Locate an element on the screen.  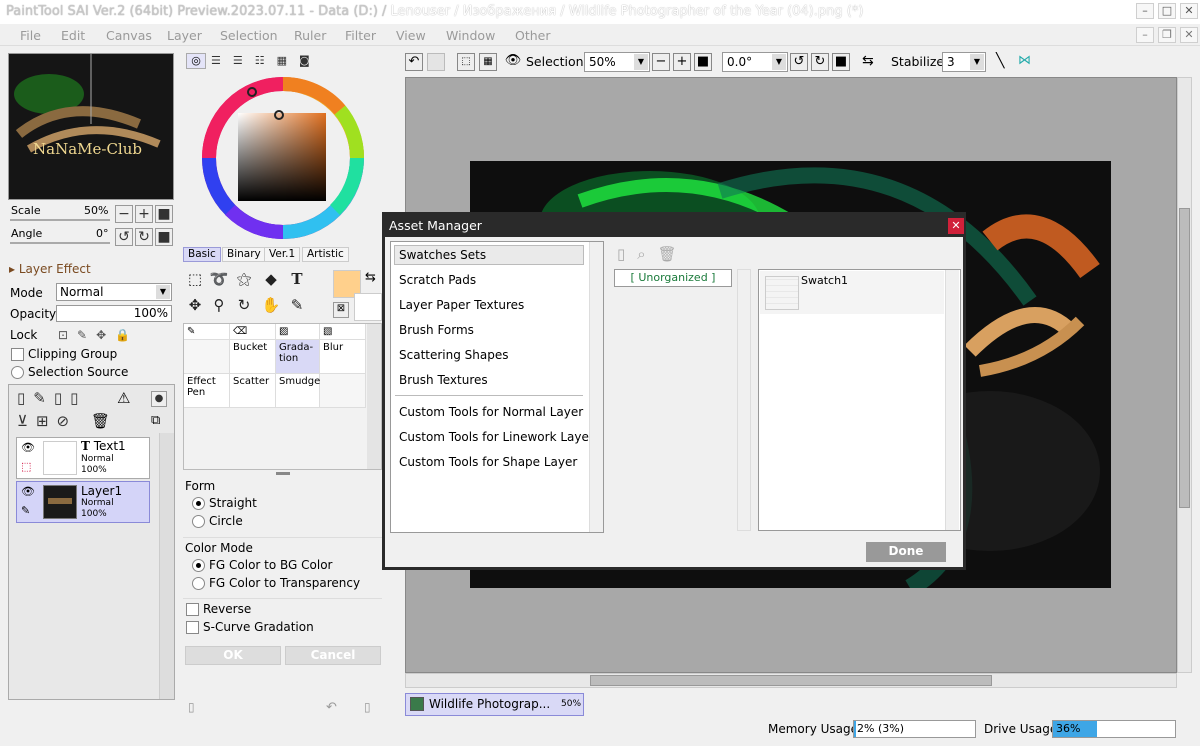
doc-close-button: ✕ is located at coordinates (1189, 35).